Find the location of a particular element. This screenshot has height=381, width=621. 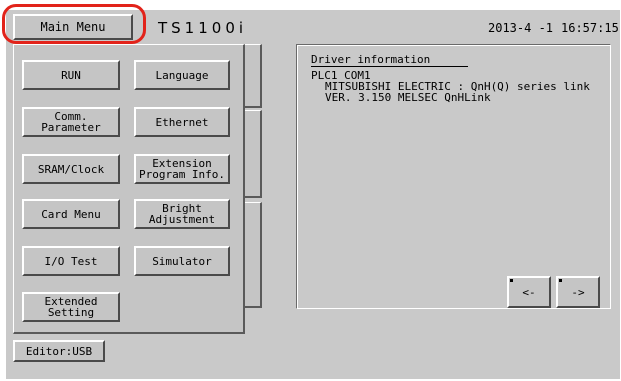

card-menu-button: Card Menu is located at coordinates (71, 214).